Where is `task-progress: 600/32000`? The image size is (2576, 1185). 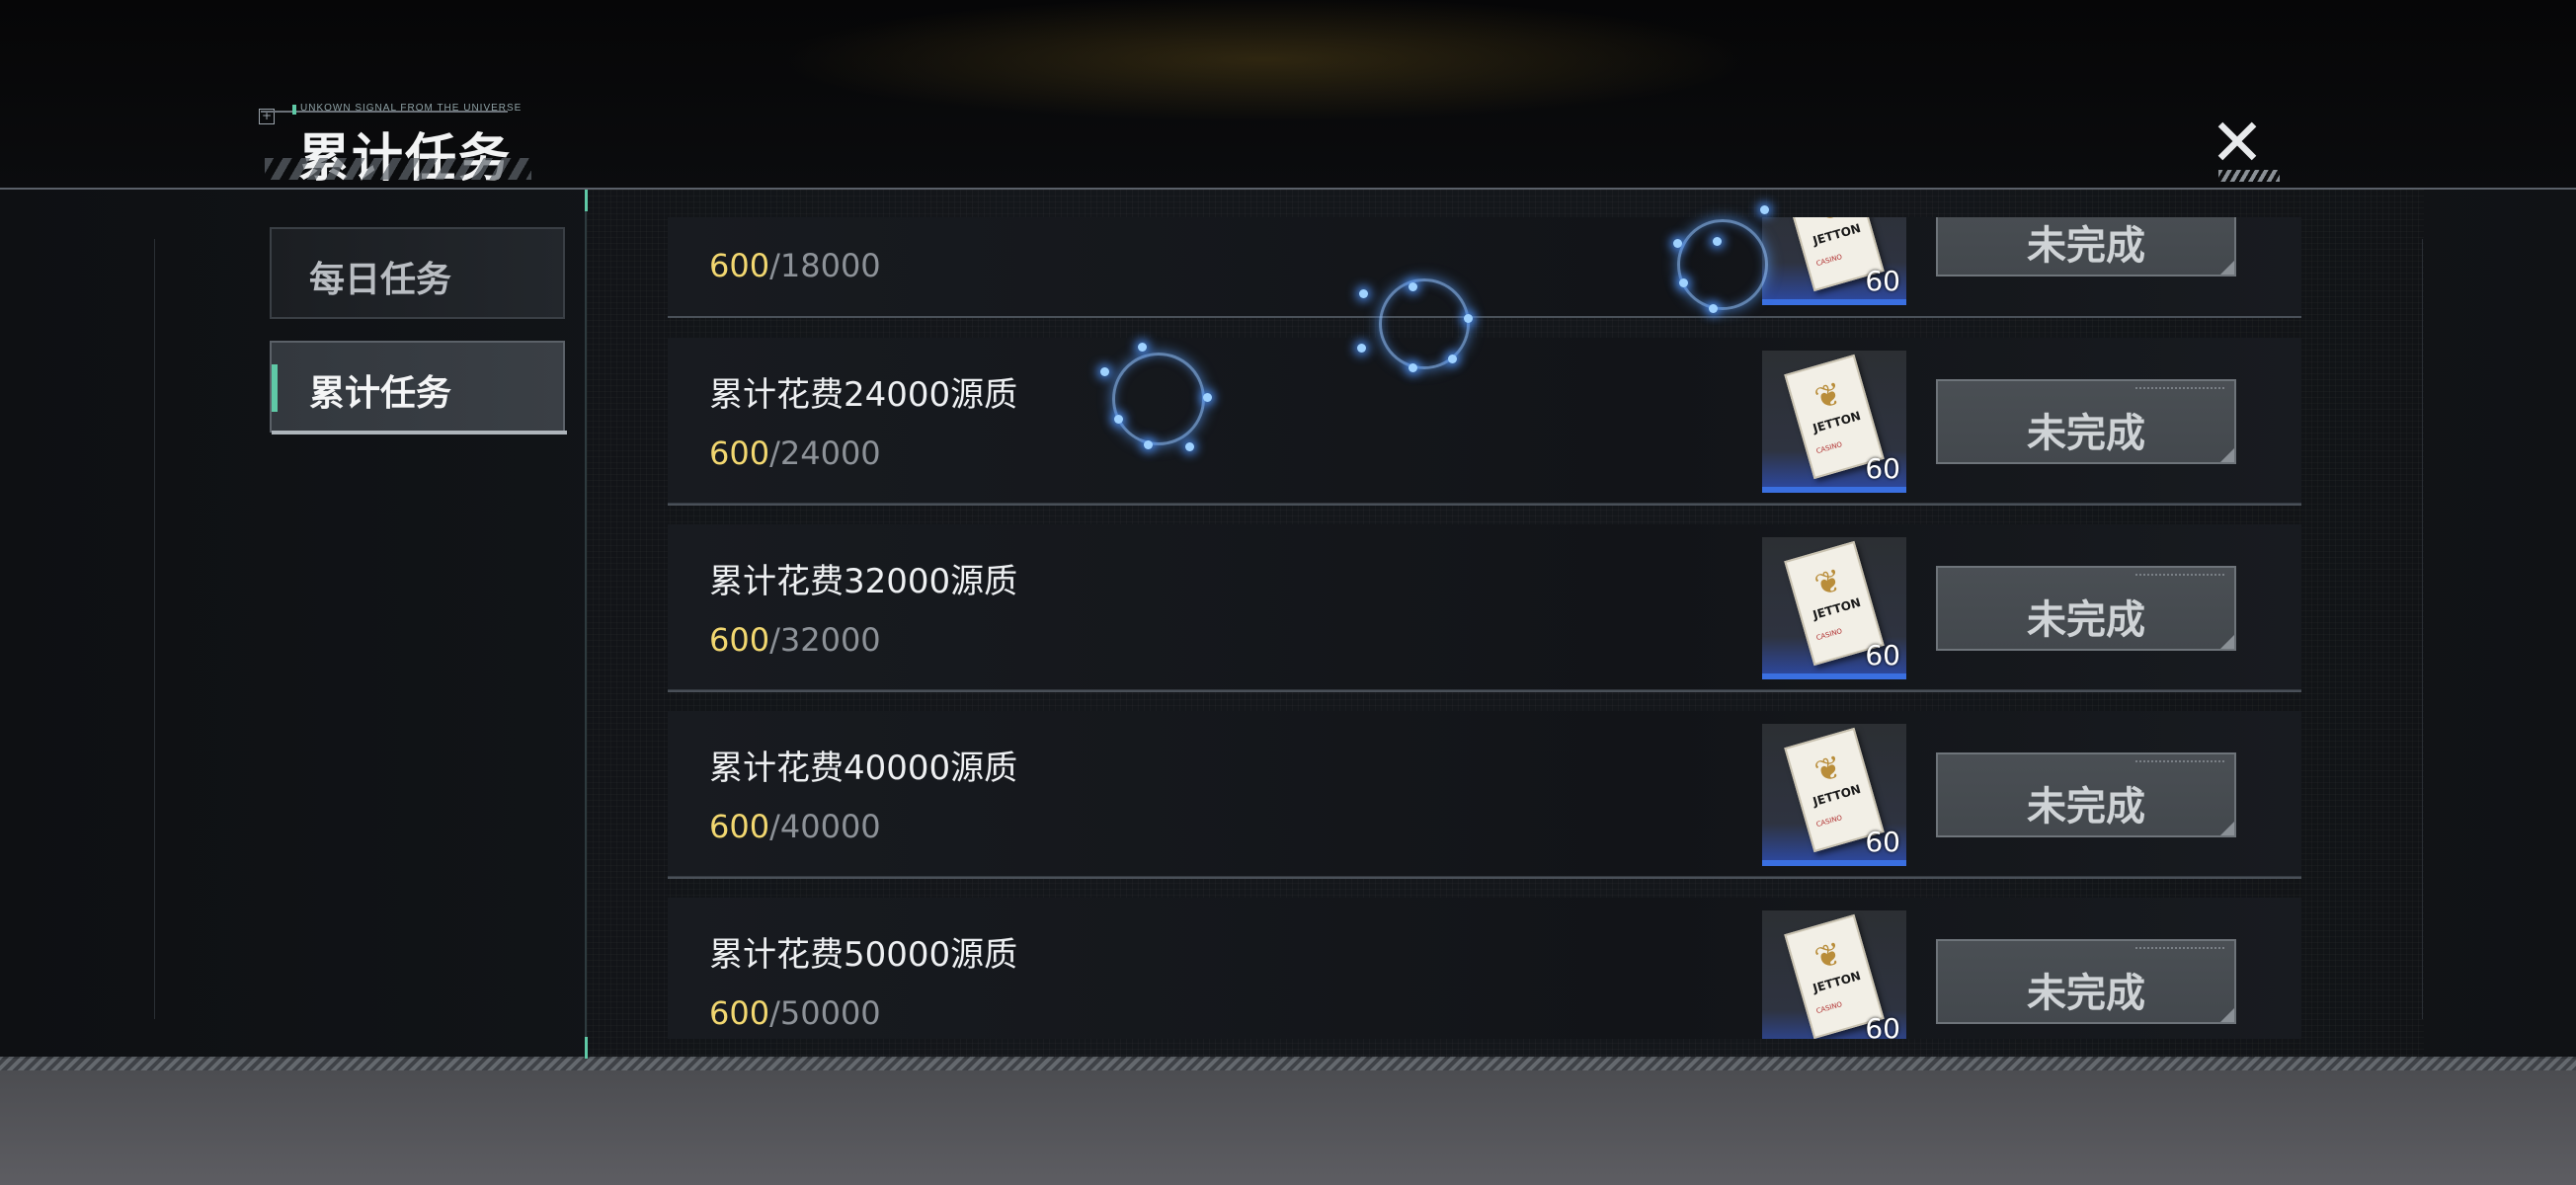
task-progress: 600/32000 is located at coordinates (795, 640).